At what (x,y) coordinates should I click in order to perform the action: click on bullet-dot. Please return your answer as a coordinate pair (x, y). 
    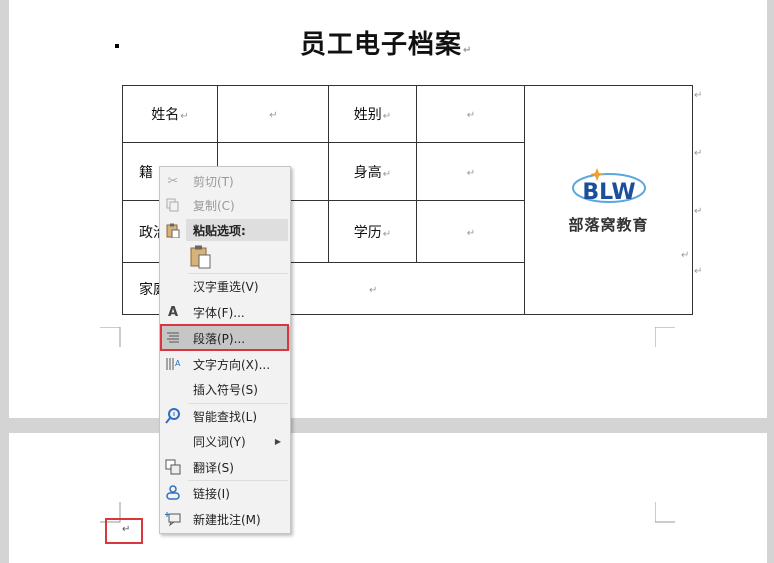
    Looking at the image, I should click on (117, 46).